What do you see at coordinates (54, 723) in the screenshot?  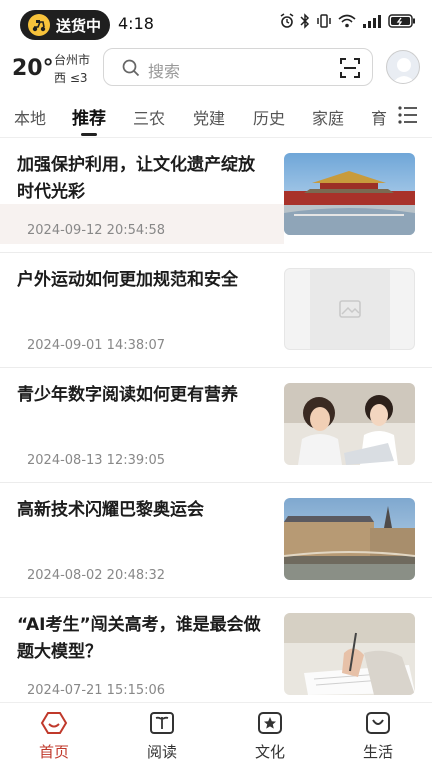 I see `home-icon` at bounding box center [54, 723].